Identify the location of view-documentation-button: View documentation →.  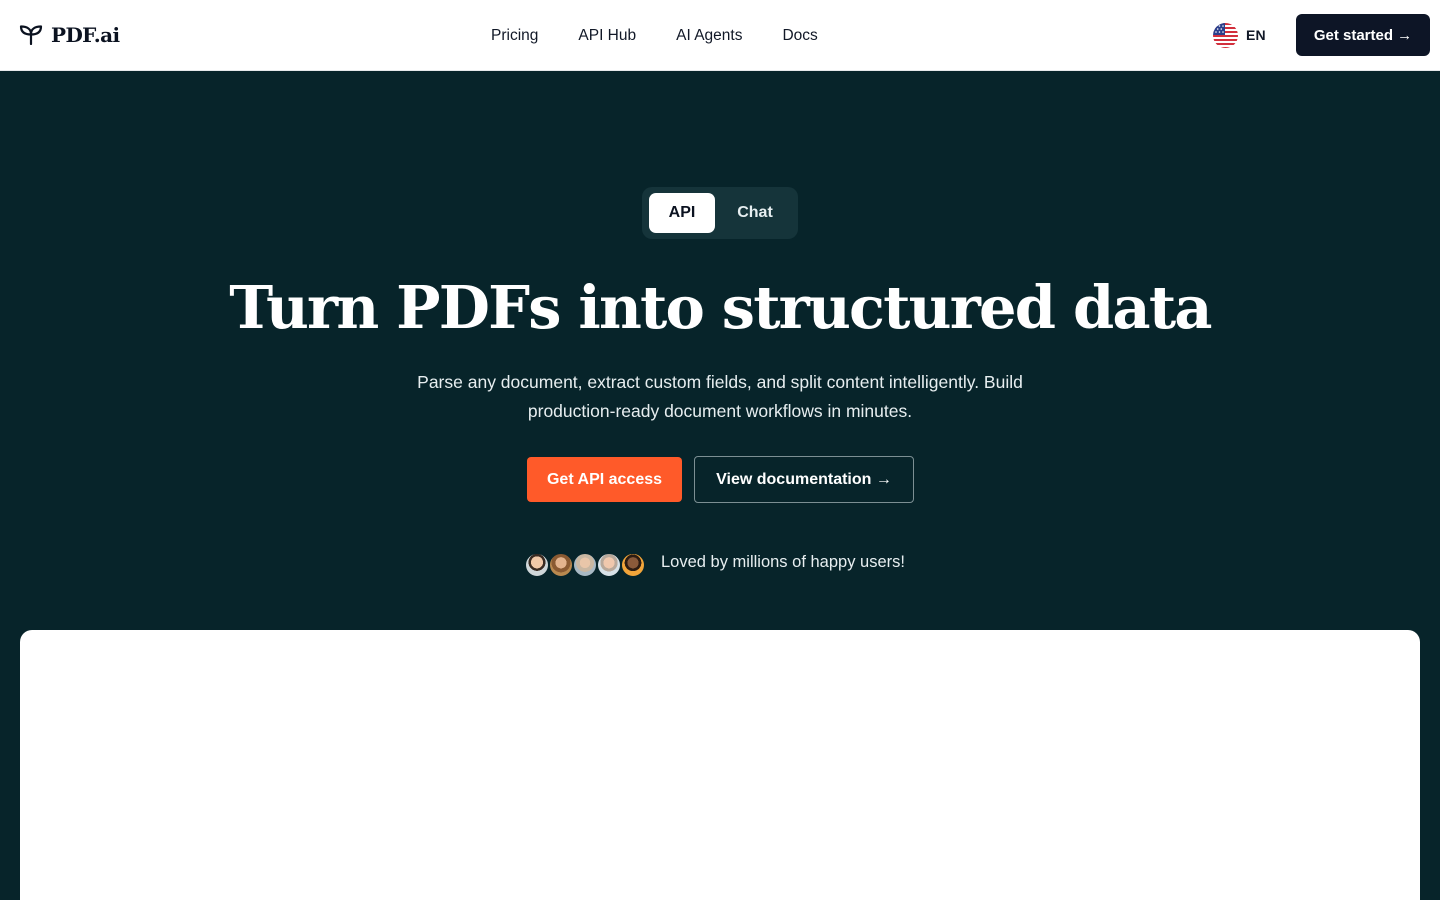
(804, 479).